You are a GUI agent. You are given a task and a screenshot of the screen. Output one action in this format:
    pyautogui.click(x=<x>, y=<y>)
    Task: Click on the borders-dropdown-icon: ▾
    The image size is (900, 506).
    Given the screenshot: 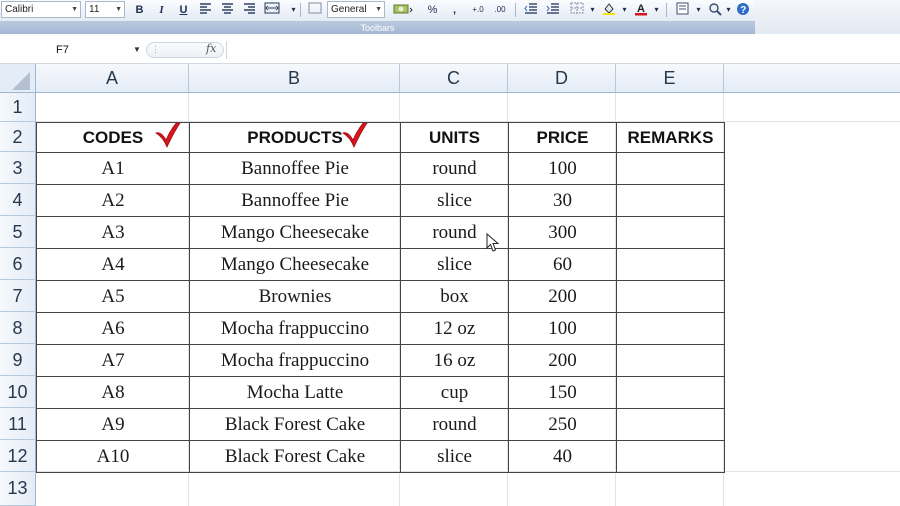 What is the action you would take?
    pyautogui.click(x=592, y=10)
    